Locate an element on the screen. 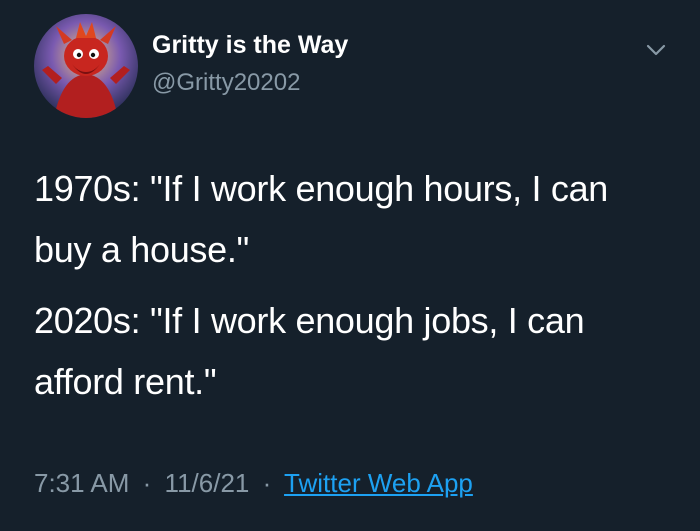 The width and height of the screenshot is (700, 531). tweet-time: 7:31 AM is located at coordinates (81, 483).